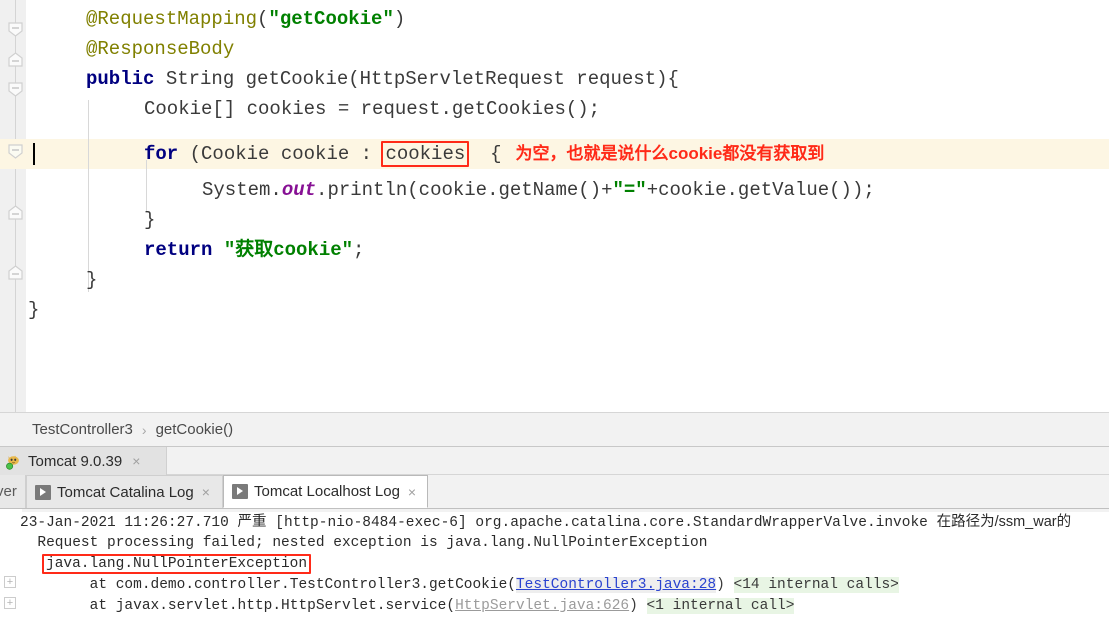 This screenshot has height=621, width=1109. I want to click on static-field-token: out, so click(299, 190).